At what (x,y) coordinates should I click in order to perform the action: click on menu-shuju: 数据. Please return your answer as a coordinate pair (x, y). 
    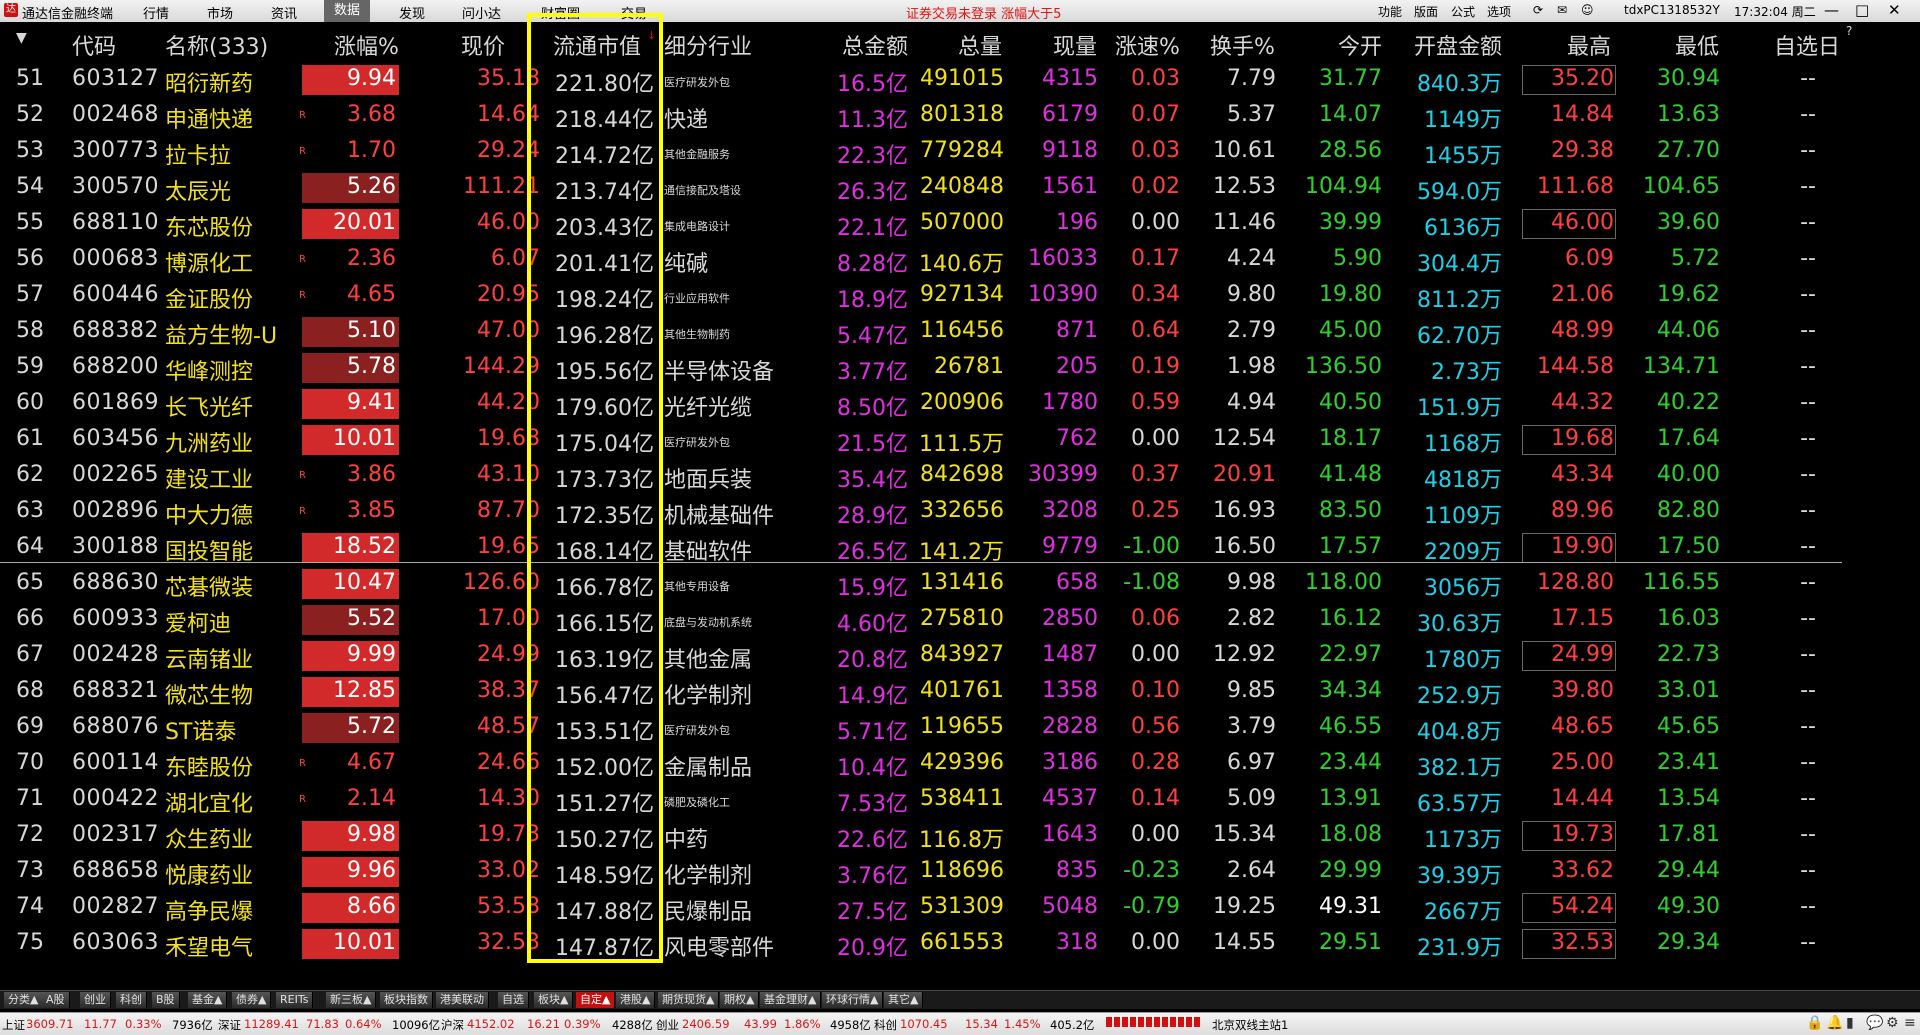
    Looking at the image, I should click on (347, 11).